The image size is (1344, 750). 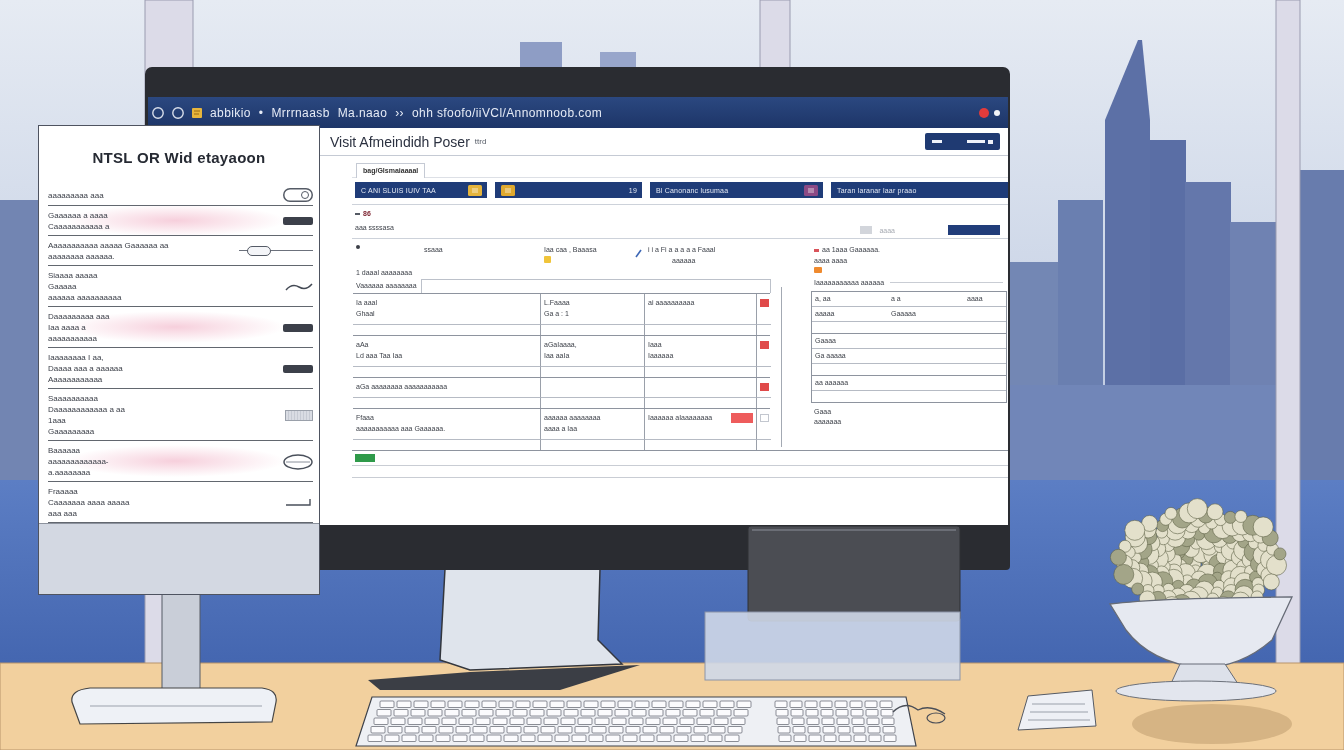 What do you see at coordinates (400, 141) in the screenshot?
I see `page-title: Visit Afmeindidh Poser` at bounding box center [400, 141].